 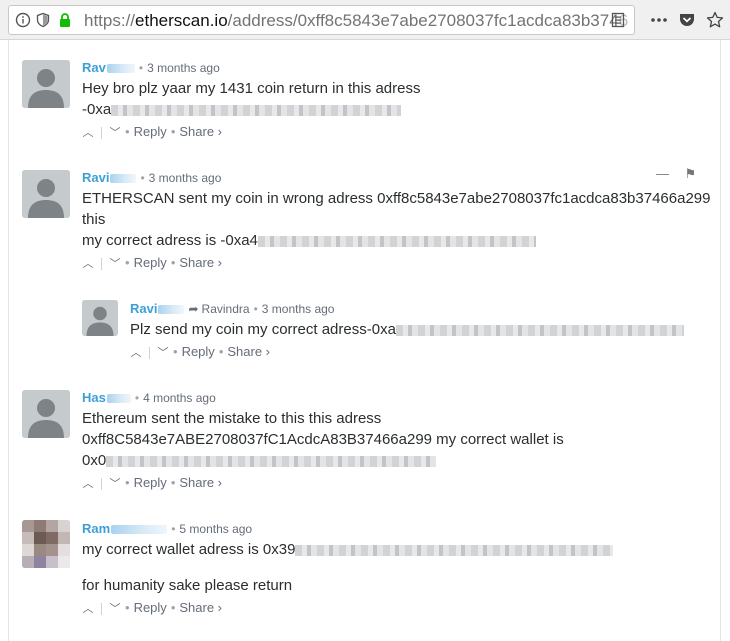 What do you see at coordinates (189, 549) in the screenshot?
I see `comment-text: my correct wallet adress is 0x39` at bounding box center [189, 549].